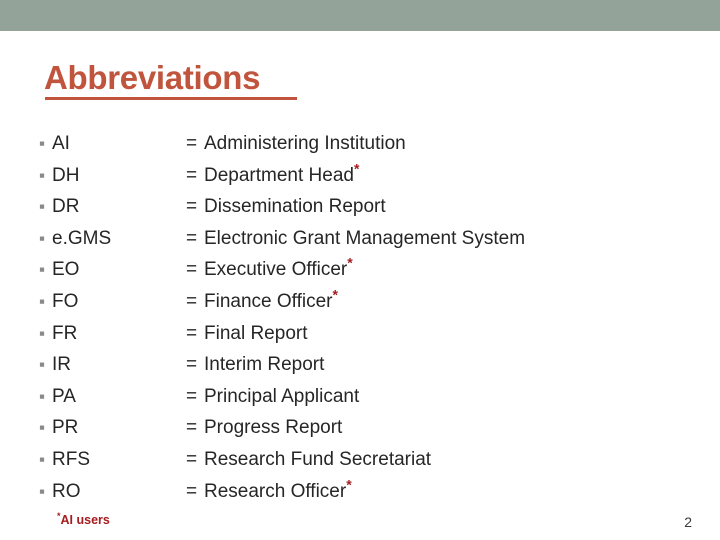 The width and height of the screenshot is (720, 540). I want to click on list-item: ▪ AI = Administering Institution, so click(366, 144).